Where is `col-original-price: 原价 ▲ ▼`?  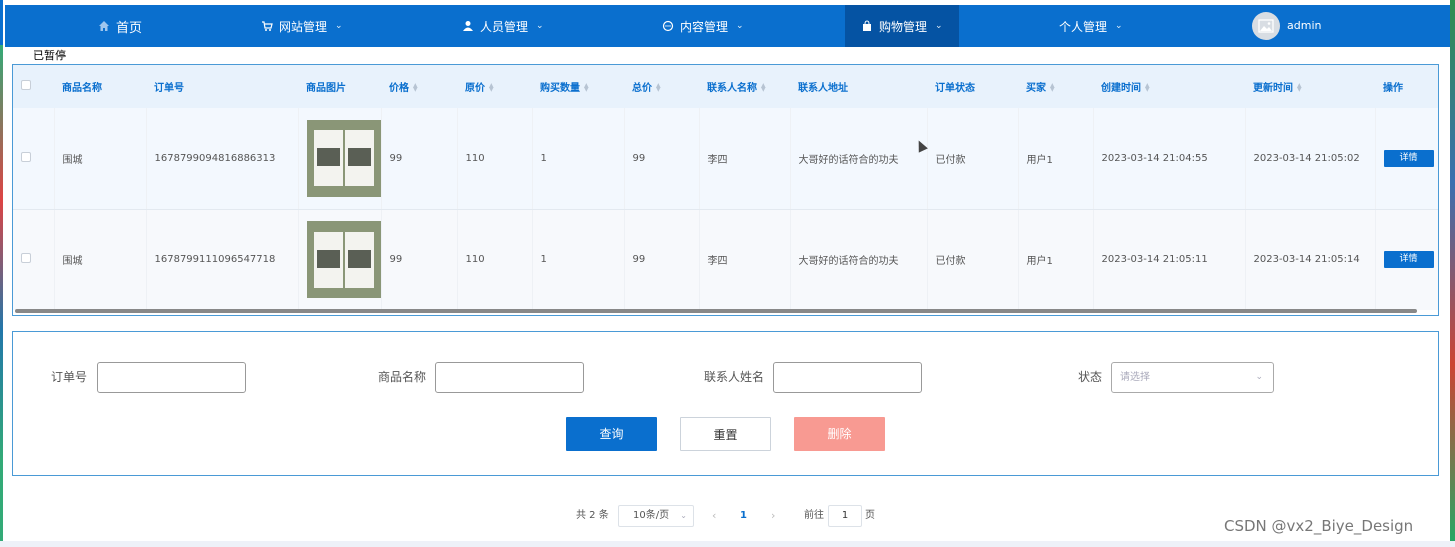
col-original-price: 原价 ▲ ▼ is located at coordinates (494, 86).